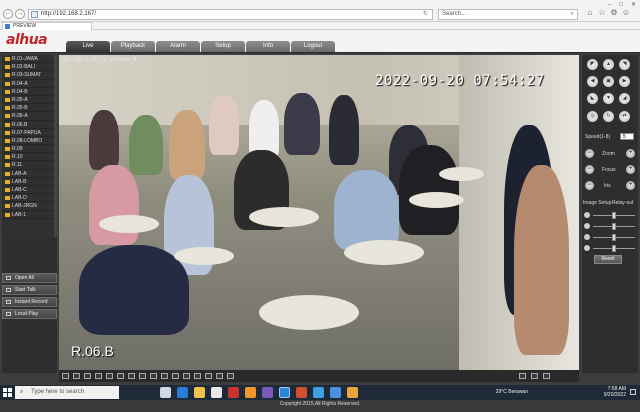 The height and width of the screenshot is (412, 640). I want to click on camera-list-item: R.10, so click(29, 157).